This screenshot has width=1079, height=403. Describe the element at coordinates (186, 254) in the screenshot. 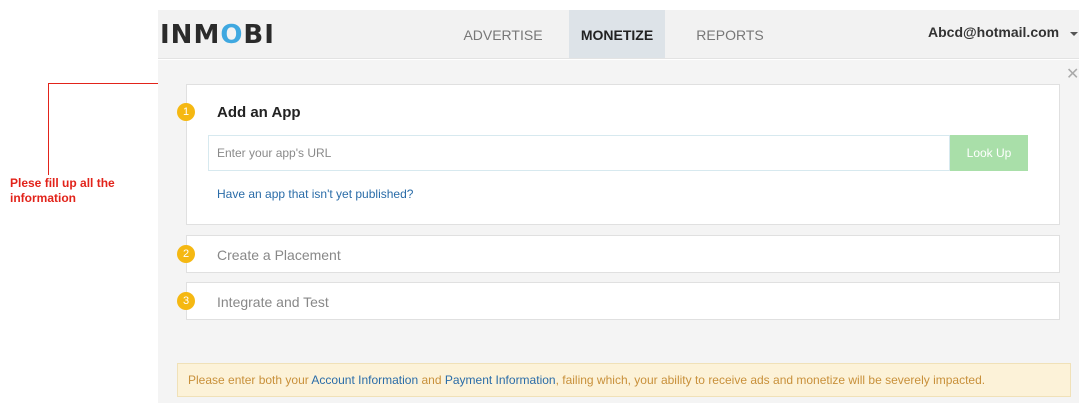

I see `step-number-badge: 2` at that location.